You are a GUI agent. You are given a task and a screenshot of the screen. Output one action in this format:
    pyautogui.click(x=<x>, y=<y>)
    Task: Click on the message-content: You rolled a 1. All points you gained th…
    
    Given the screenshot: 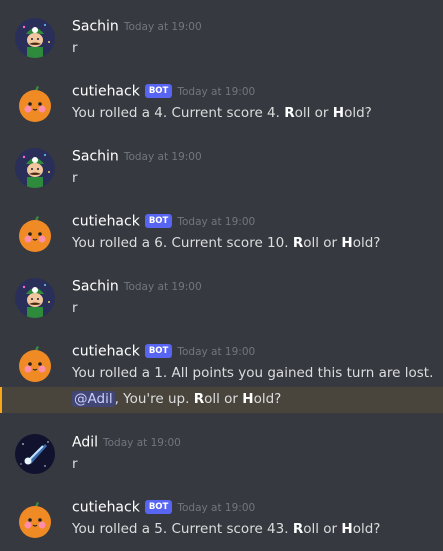 What is the action you would take?
    pyautogui.click(x=253, y=373)
    